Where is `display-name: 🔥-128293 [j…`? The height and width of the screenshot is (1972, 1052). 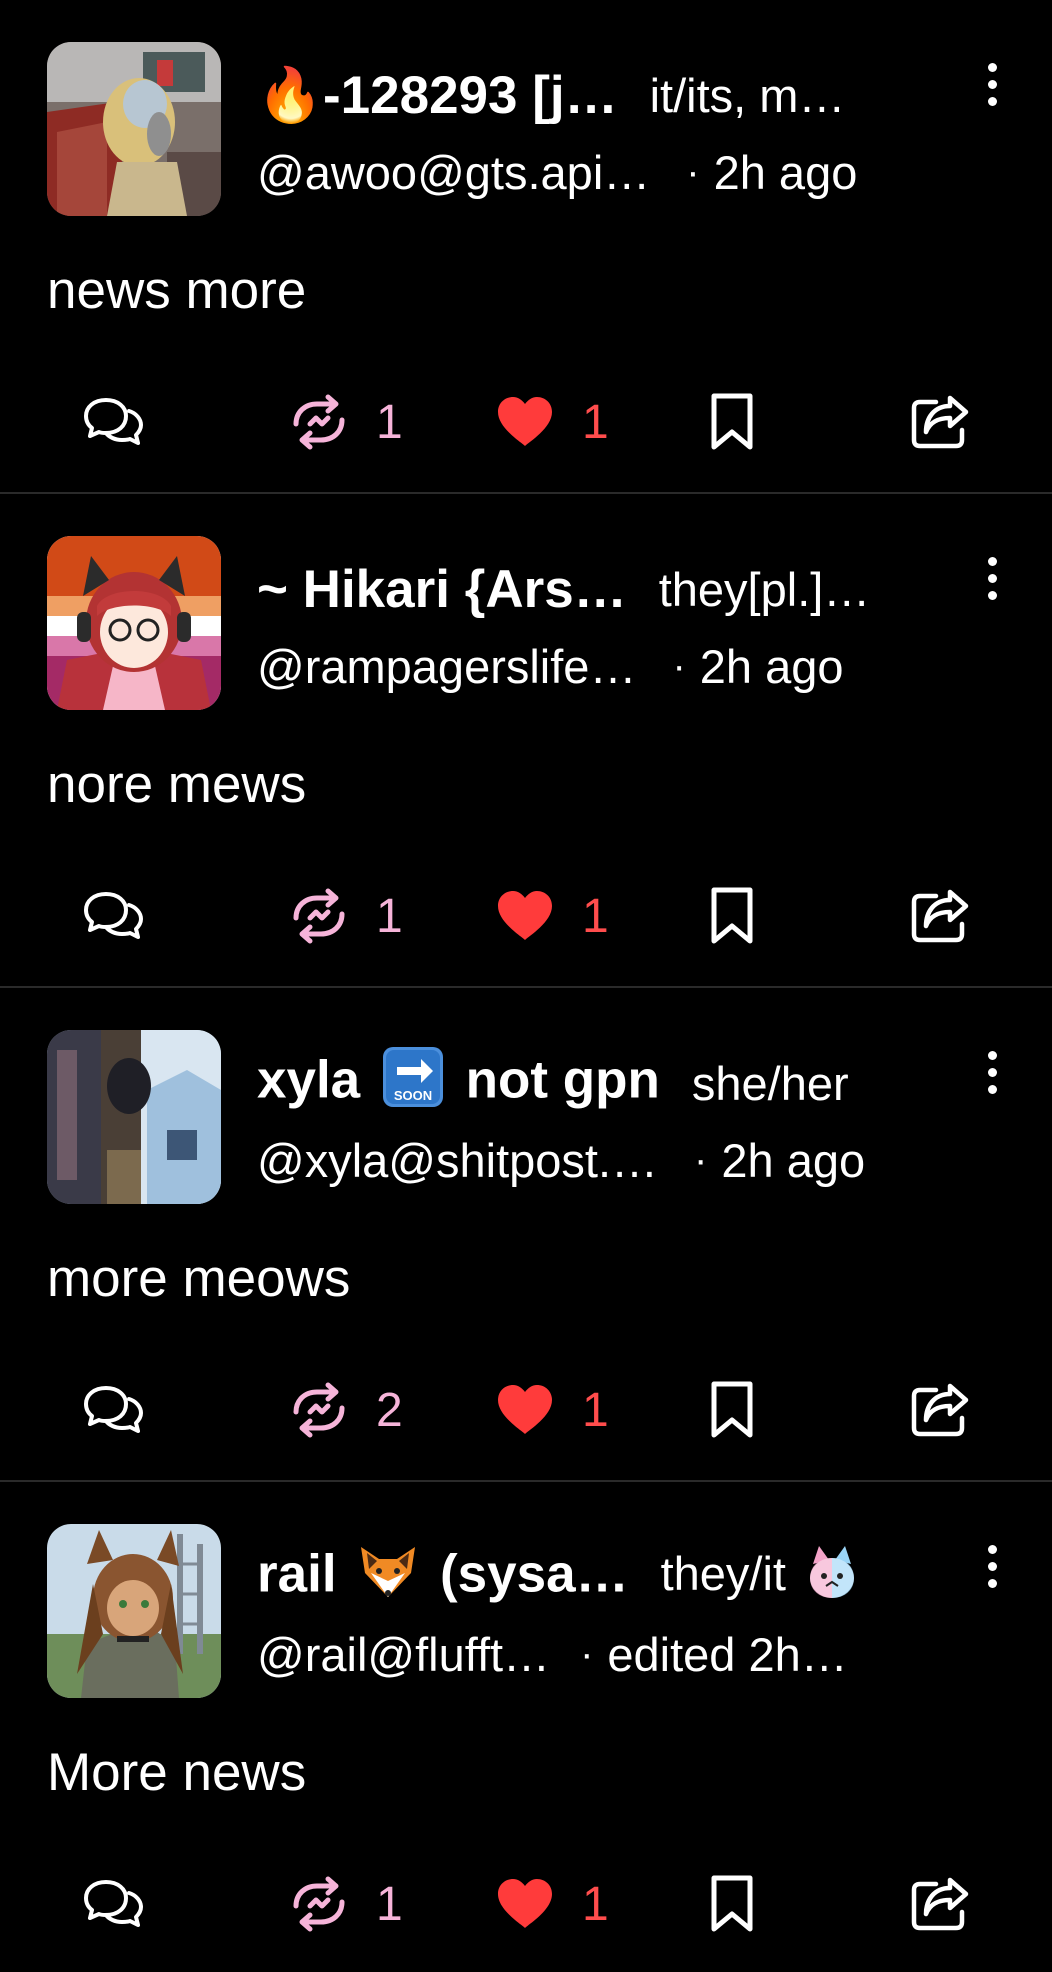 display-name: 🔥-128293 [j… is located at coordinates (437, 95).